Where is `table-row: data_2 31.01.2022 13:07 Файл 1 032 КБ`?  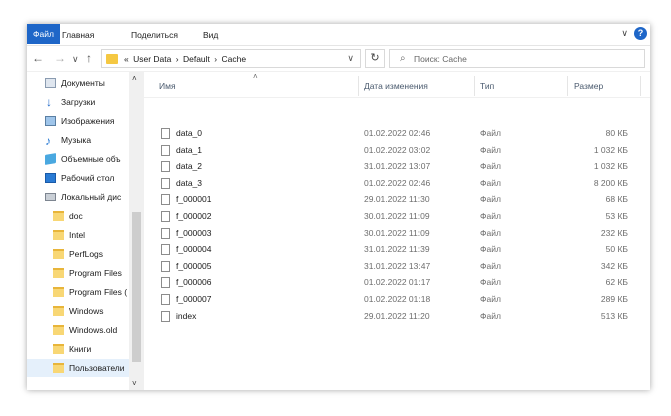 table-row: data_2 31.01.2022 13:07 Файл 1 032 КБ is located at coordinates (397, 166).